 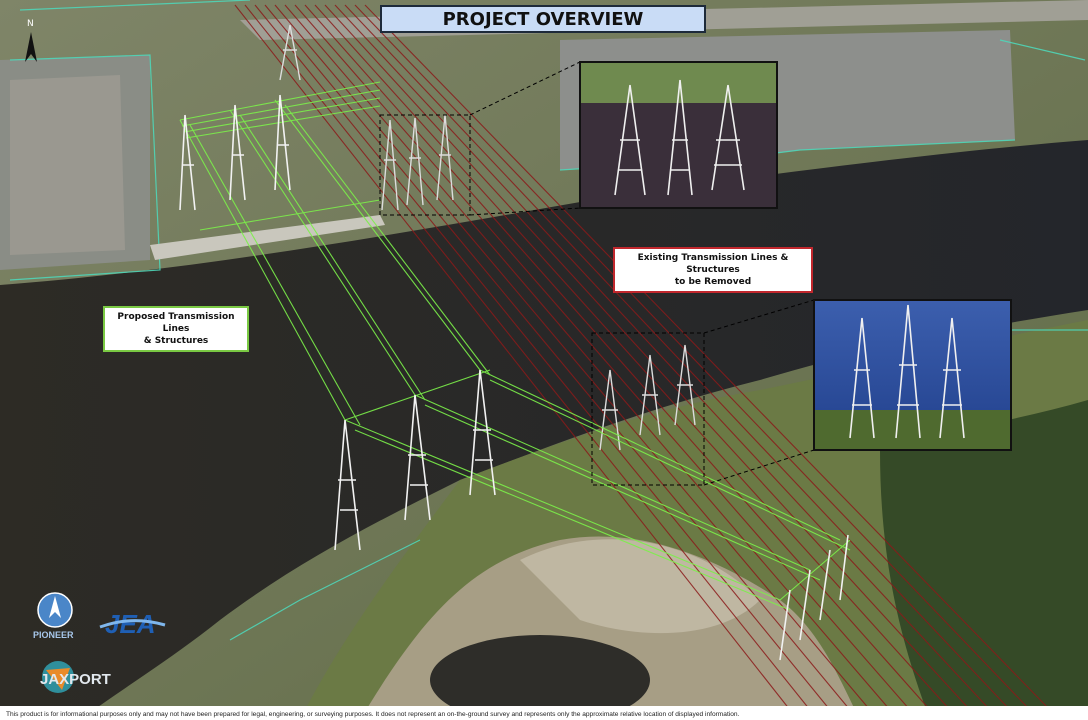 I want to click on callout-existing-line2: to be Removed, so click(x=713, y=282).